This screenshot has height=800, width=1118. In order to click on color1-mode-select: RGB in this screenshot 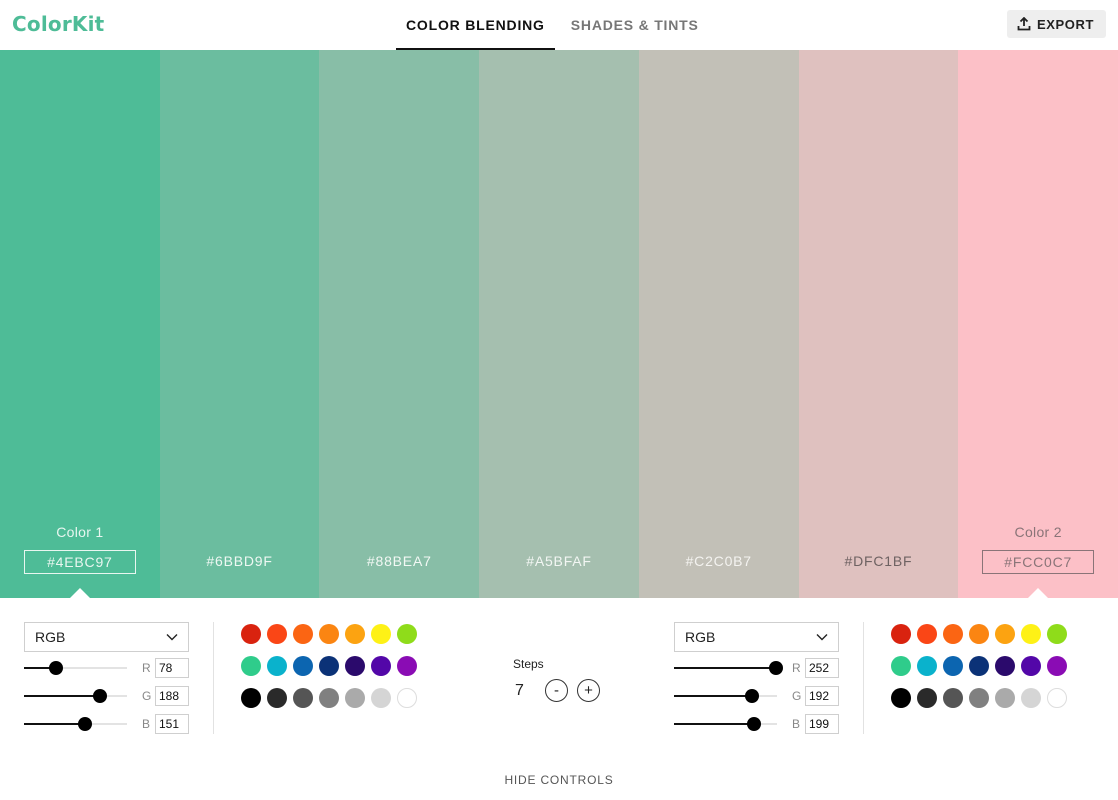, I will do `click(106, 637)`.